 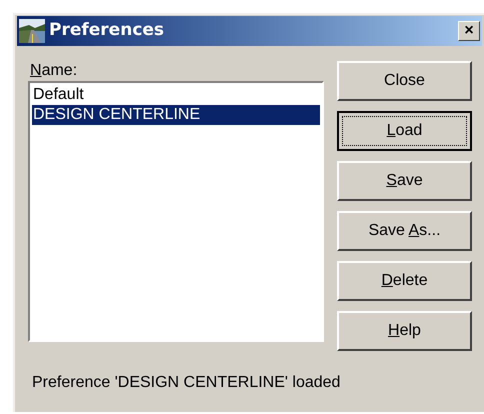 I want to click on dialog-button: Delete, so click(x=404, y=281).